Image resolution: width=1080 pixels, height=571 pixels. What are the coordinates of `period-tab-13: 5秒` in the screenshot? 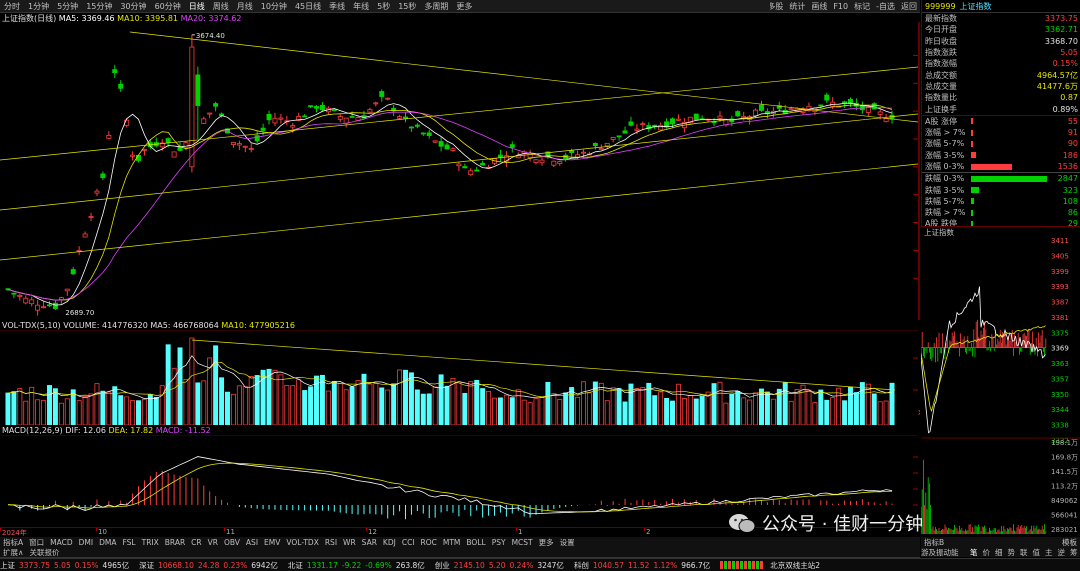 It's located at (383, 6).